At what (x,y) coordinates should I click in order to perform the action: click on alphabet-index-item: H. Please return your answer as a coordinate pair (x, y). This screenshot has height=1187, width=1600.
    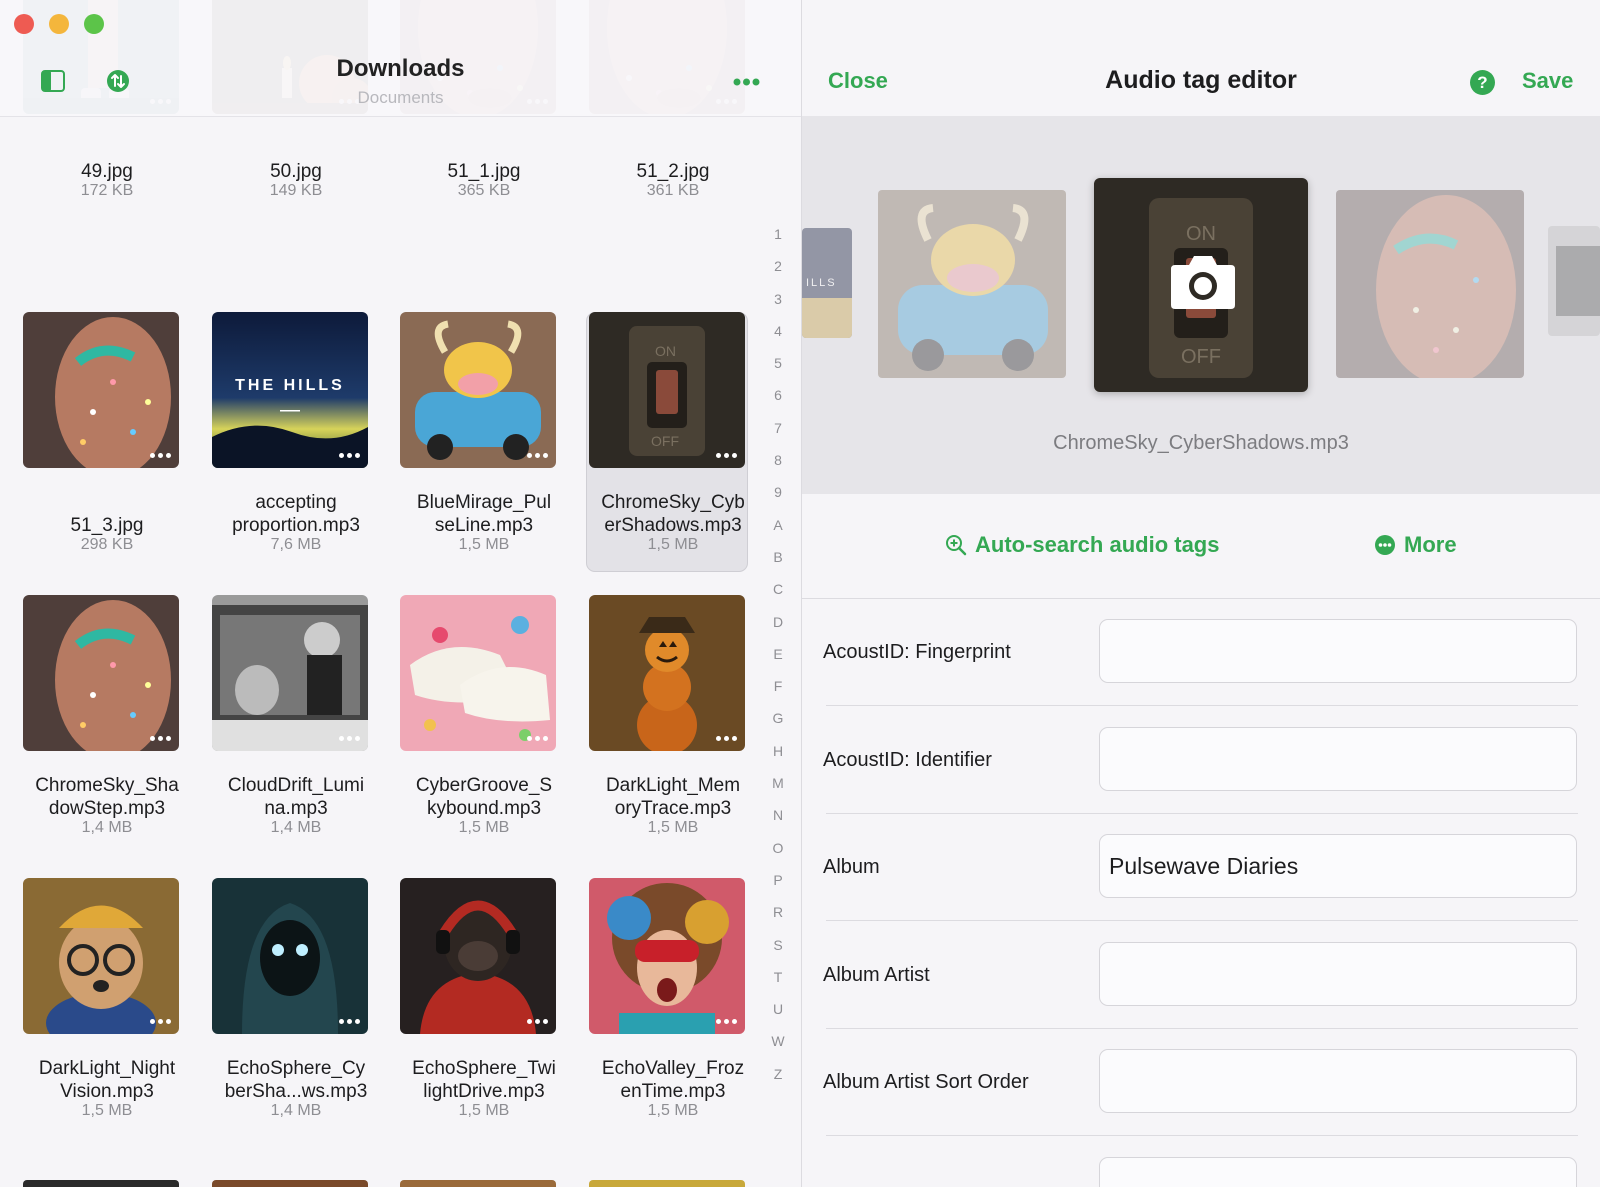
    Looking at the image, I should click on (778, 751).